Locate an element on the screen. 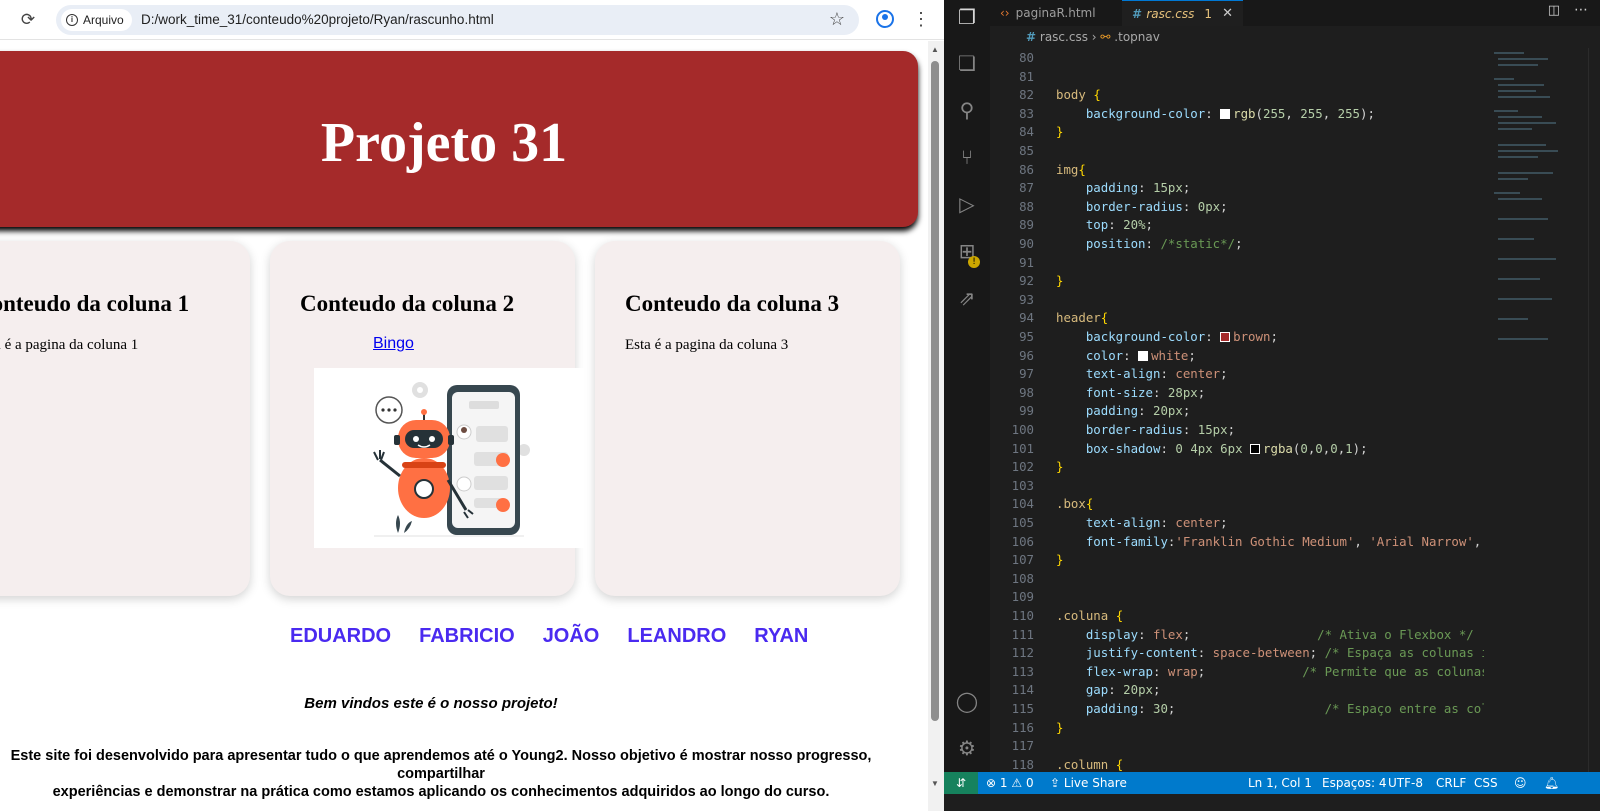 Image resolution: width=1600 pixels, height=811 pixels. more-actions-icon: ⋯ is located at coordinates (1581, 10).